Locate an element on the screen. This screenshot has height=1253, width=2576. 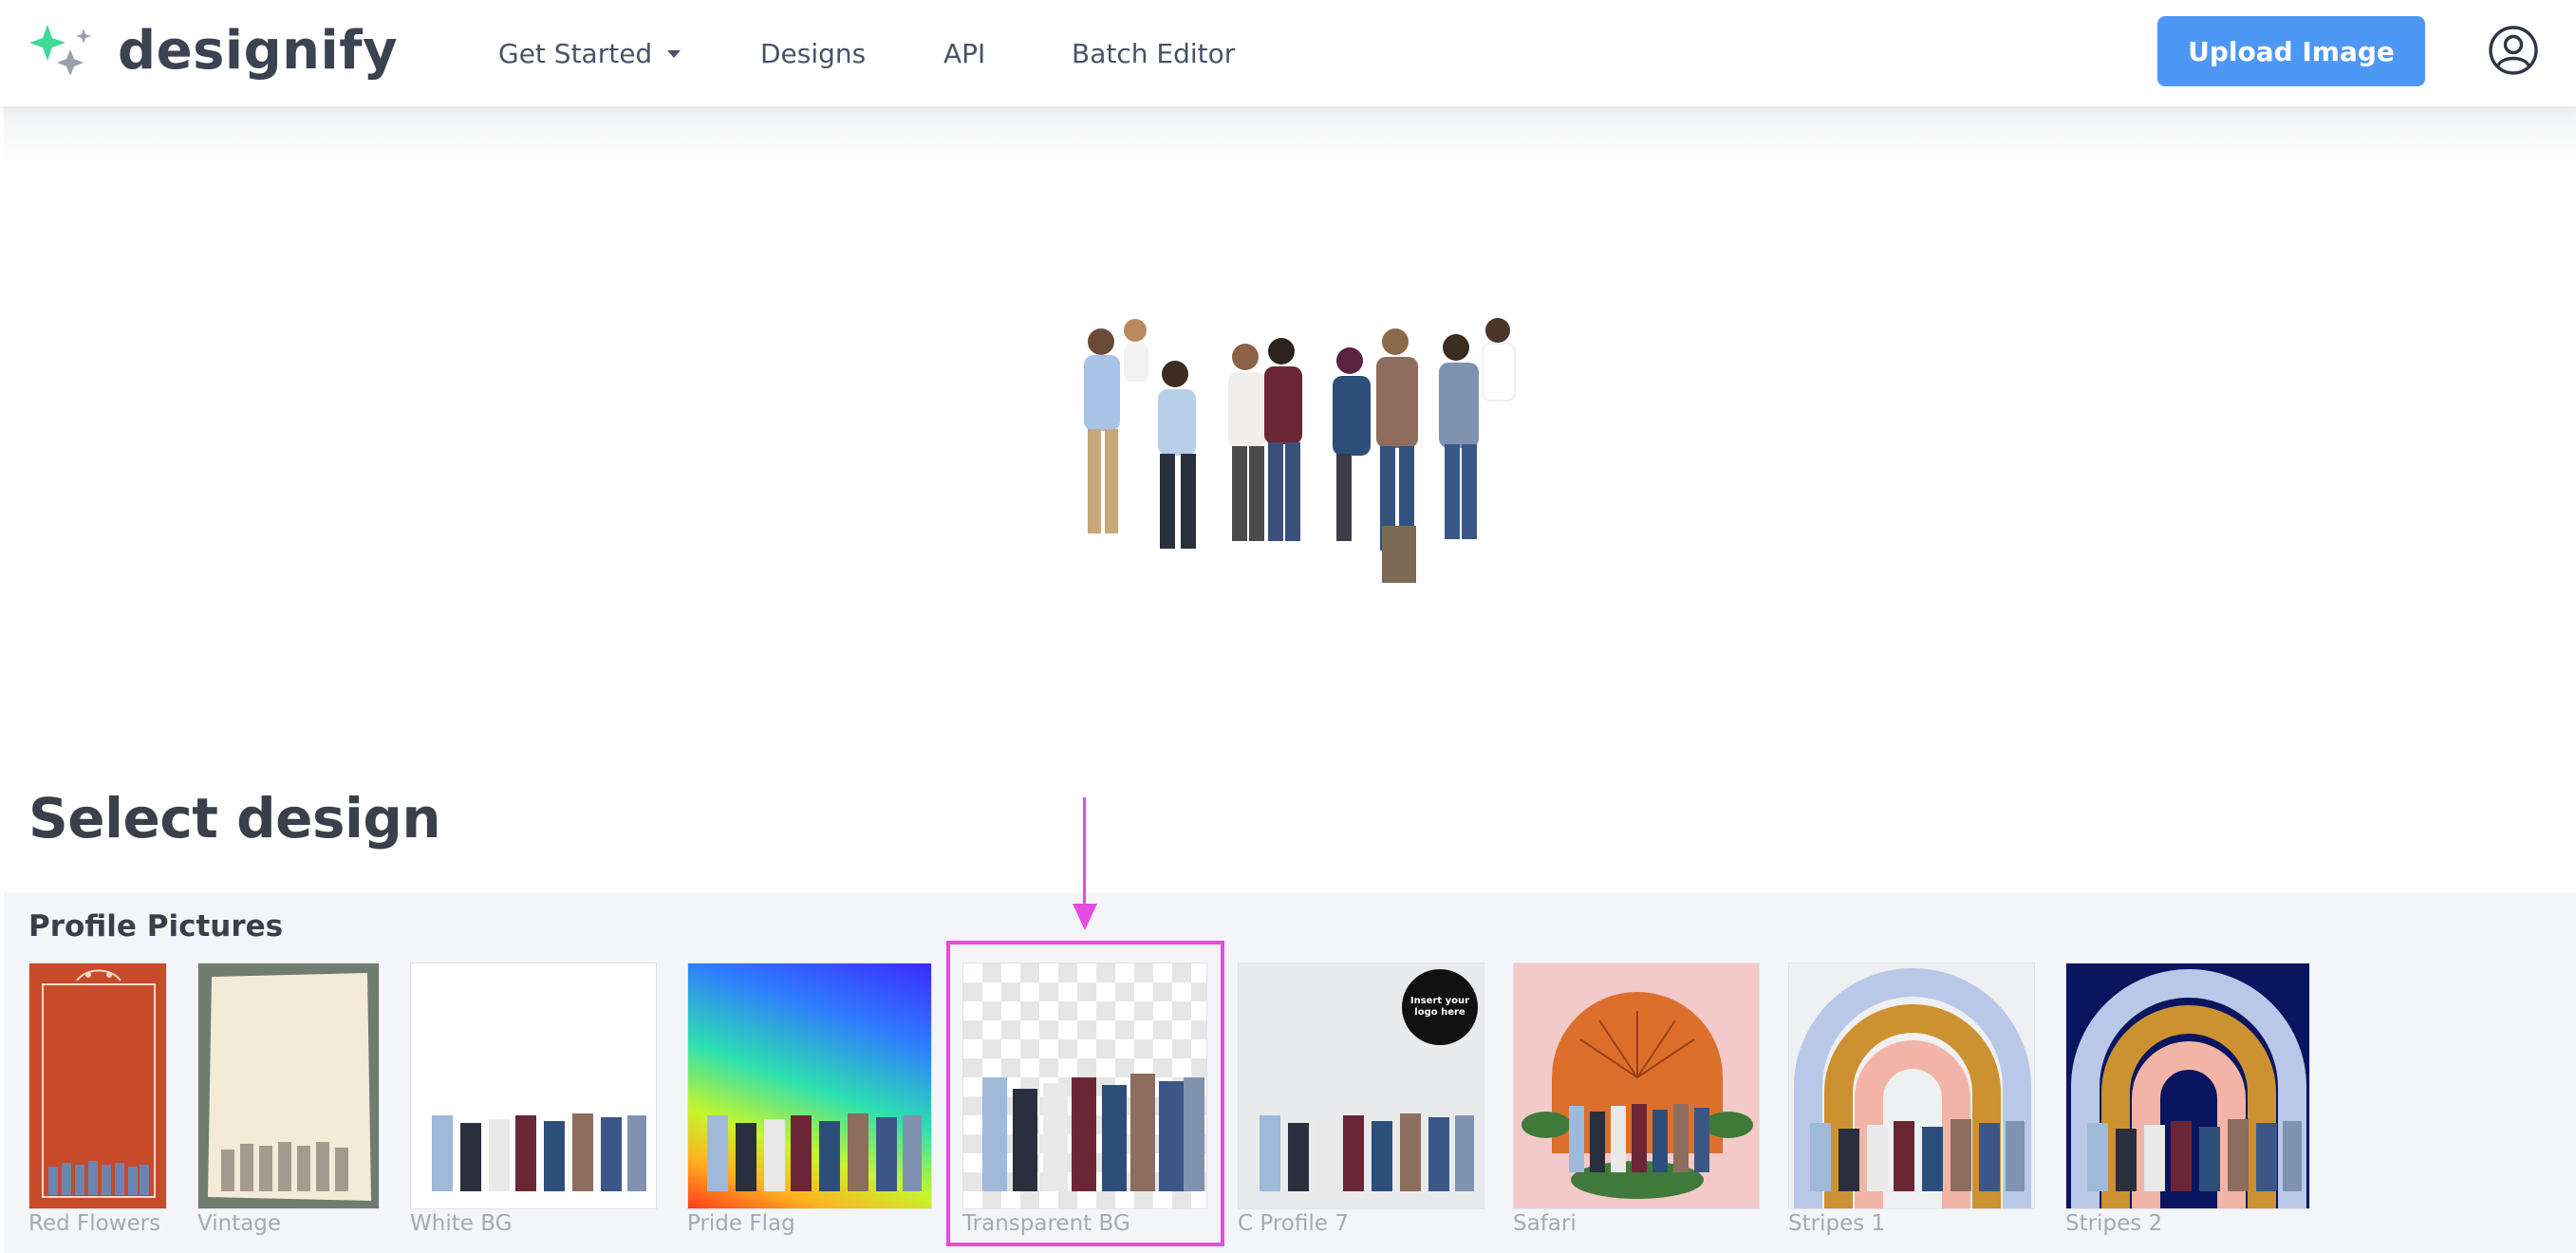
design-label-vintage: Vintage is located at coordinates (239, 1223).